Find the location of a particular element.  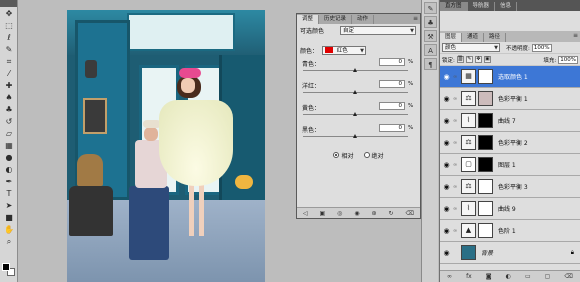

pen-tool-icon: ✒ is located at coordinates (9, 181).